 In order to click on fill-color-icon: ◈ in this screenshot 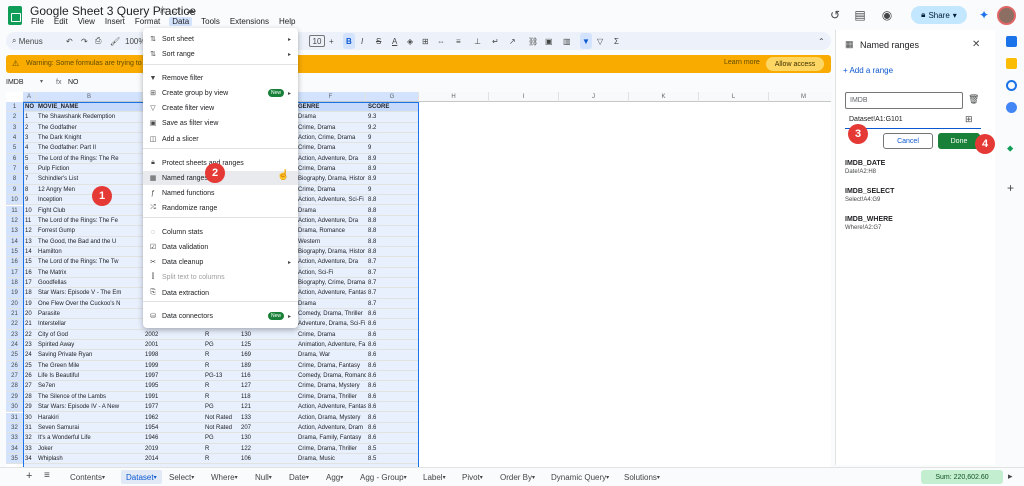, I will do `click(410, 41)`.